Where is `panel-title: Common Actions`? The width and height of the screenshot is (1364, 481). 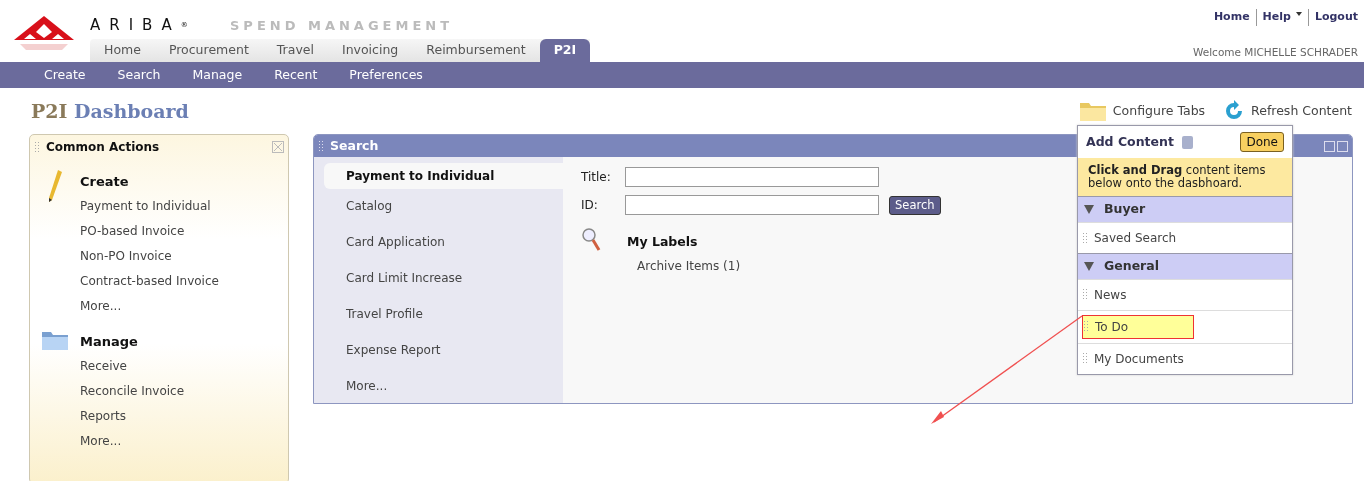 panel-title: Common Actions is located at coordinates (103, 147).